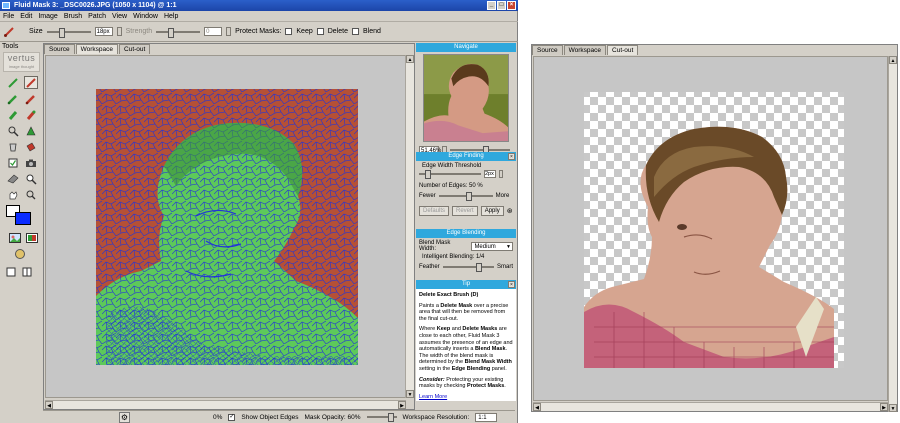 The height and width of the screenshot is (423, 900). Describe the element at coordinates (490, 174) in the screenshot. I see `threshold-field: 2px` at that location.